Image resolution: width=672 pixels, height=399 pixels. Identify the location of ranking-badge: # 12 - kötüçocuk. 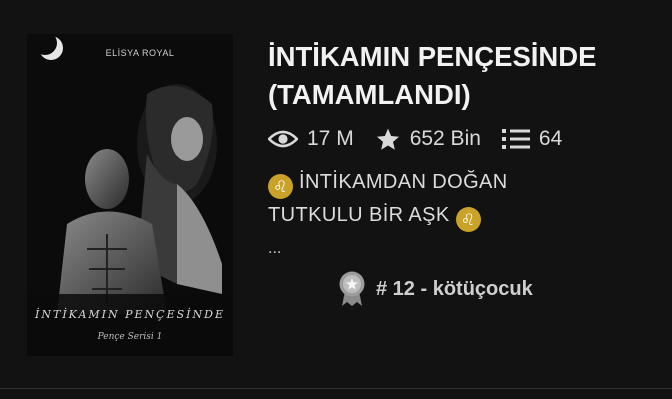
(435, 289).